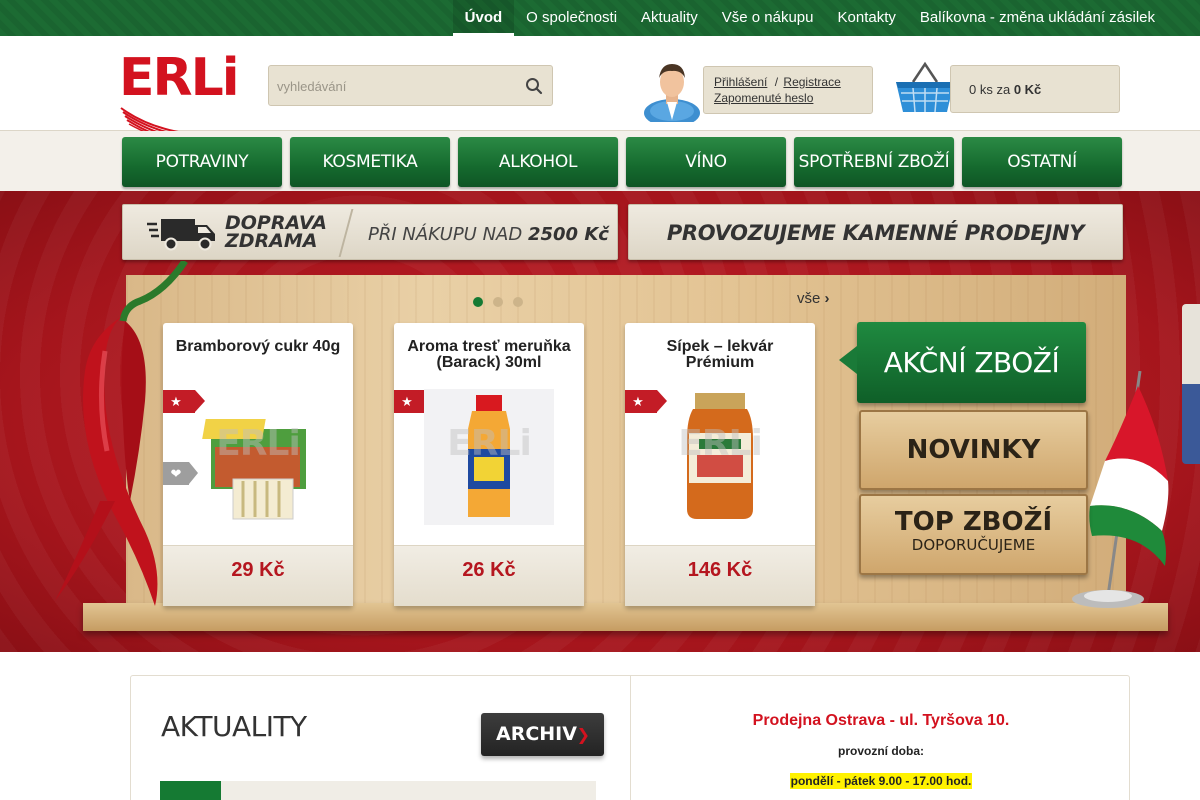 This screenshot has width=1200, height=800. What do you see at coordinates (483, 18) in the screenshot?
I see `topnav-uvod: Úvod` at bounding box center [483, 18].